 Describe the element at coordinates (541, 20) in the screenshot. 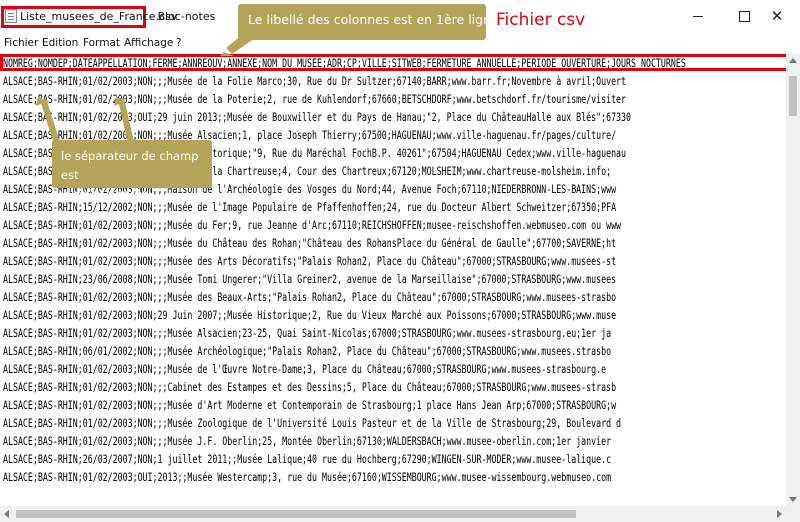

I see `csv-label: Fichier csv` at that location.